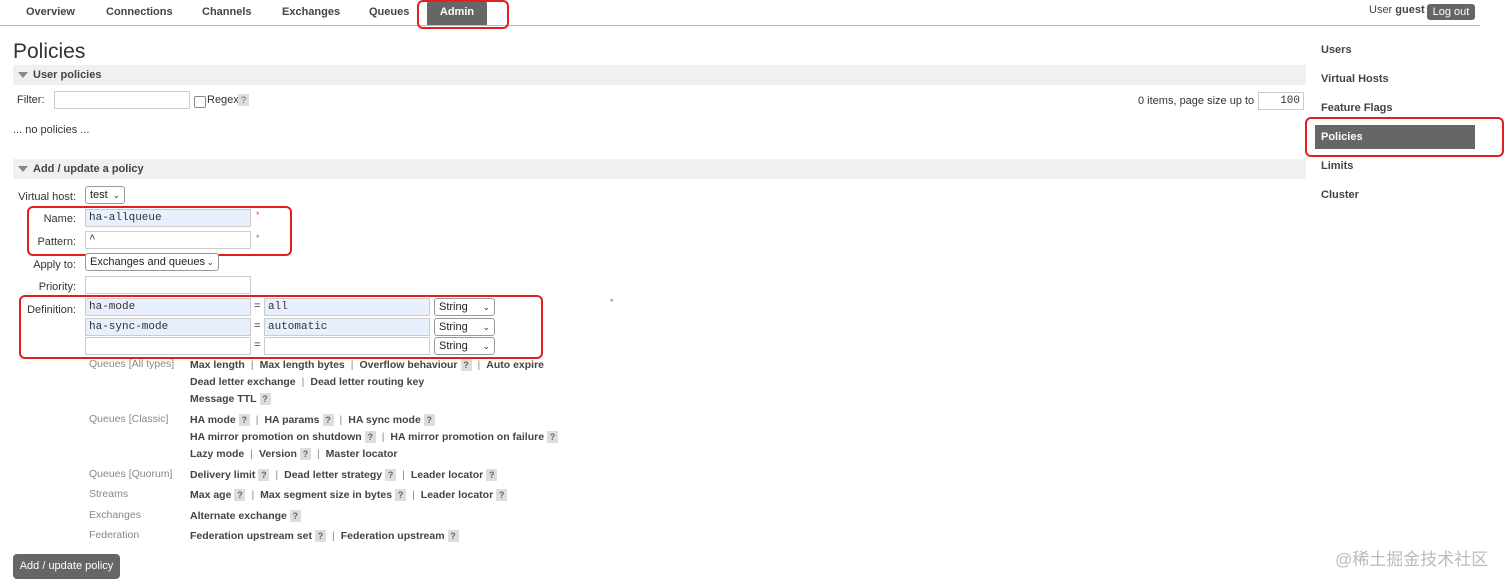  Describe the element at coordinates (1395, 137) in the screenshot. I see `sidebar-item-policies: Policies` at that location.